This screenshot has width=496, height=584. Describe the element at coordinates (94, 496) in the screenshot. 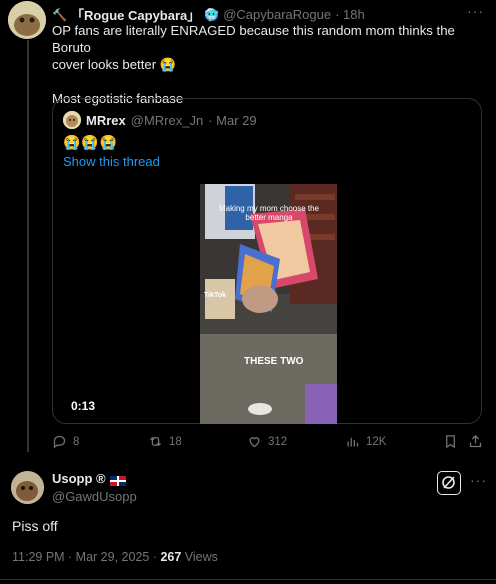

I see `reply-handle: @GawdUsopp` at that location.